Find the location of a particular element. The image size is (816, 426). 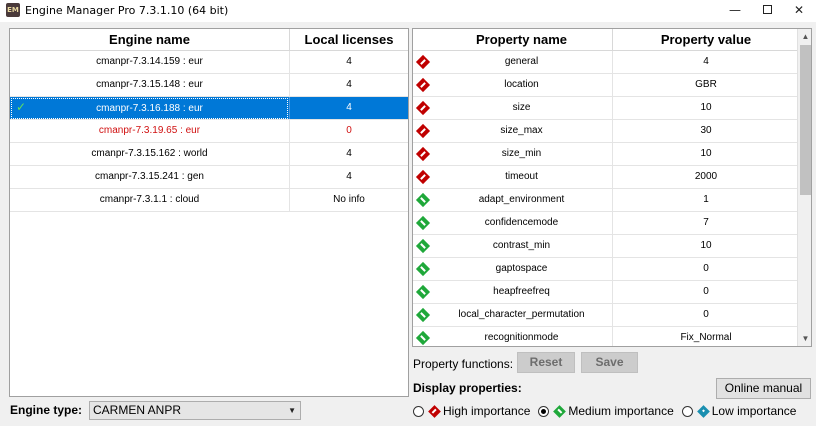

radio-medium-importance: Medium importance is located at coordinates (606, 411).